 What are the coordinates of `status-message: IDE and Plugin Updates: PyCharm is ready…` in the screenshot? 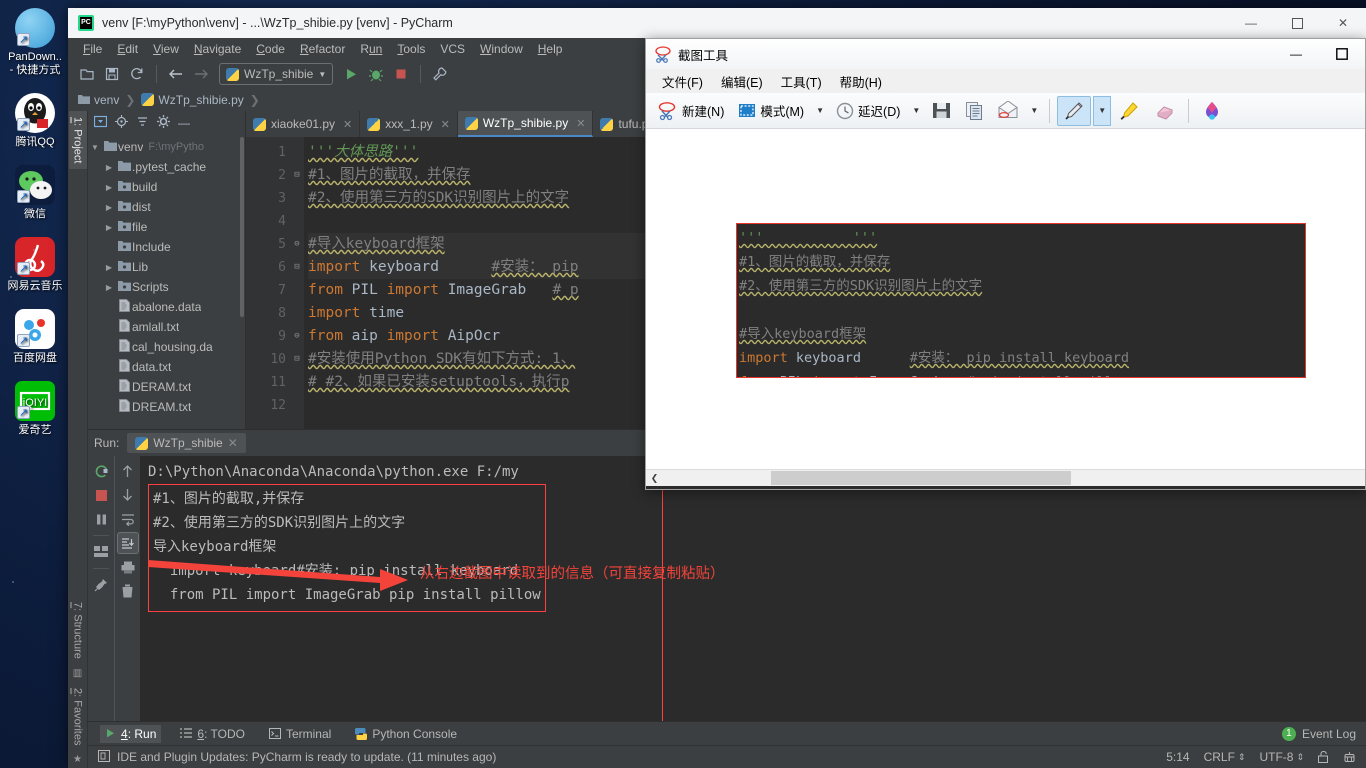 It's located at (306, 757).